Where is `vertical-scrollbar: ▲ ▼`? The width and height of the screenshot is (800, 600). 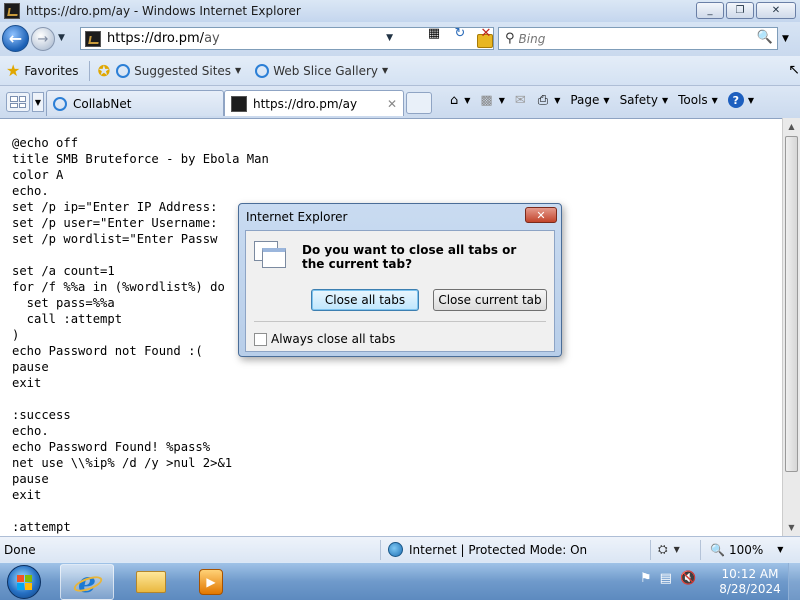 vertical-scrollbar: ▲ ▼ is located at coordinates (791, 327).